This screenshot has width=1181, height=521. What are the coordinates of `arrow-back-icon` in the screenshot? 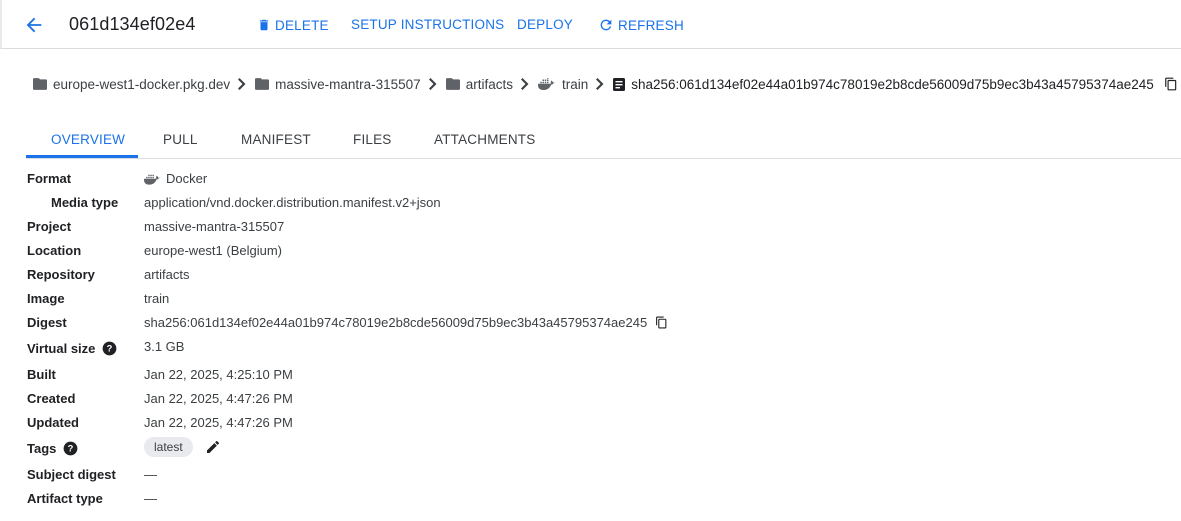 It's located at (34, 25).